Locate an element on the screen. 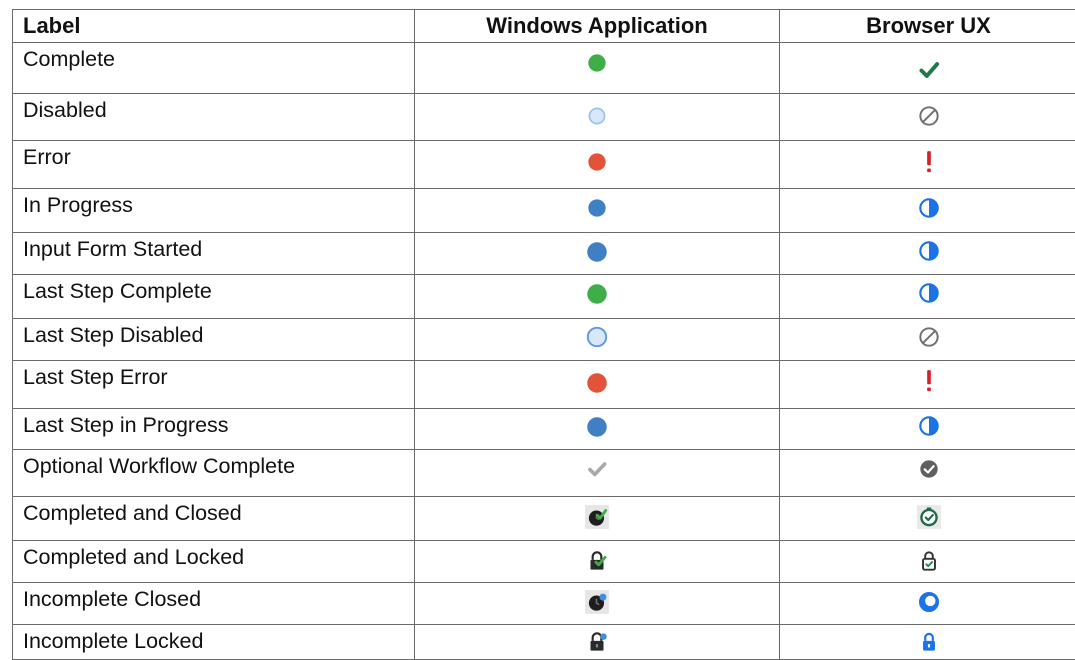  blue-ring-circle-icon is located at coordinates (929, 602).